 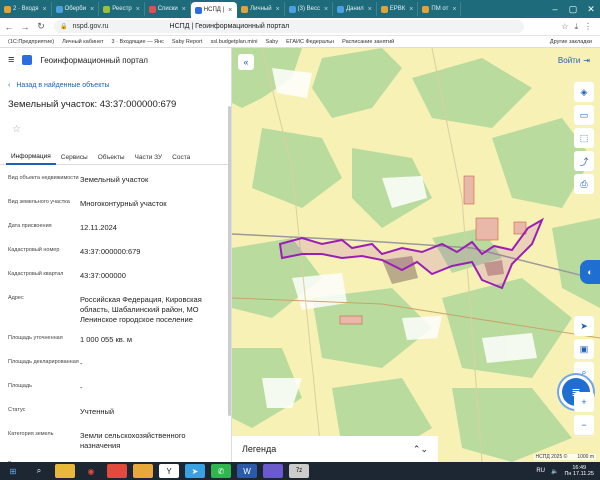 What do you see at coordinates (584, 92) in the screenshot?
I see `layers-icon: ◈` at bounding box center [584, 92].